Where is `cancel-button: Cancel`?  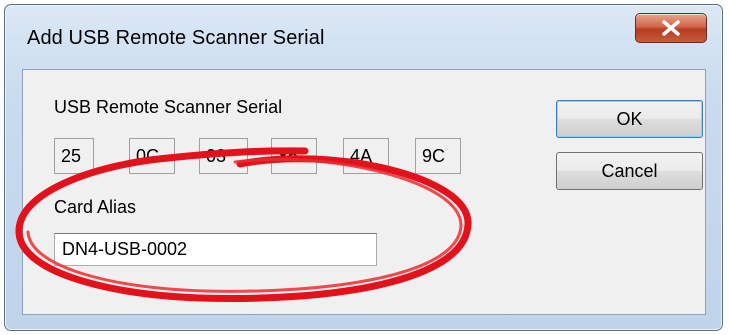 cancel-button: Cancel is located at coordinates (629, 171).